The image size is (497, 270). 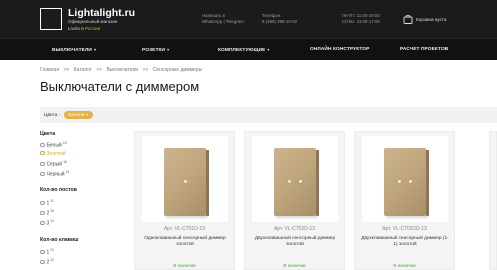 I want to click on nav-item-components: КОМПЛЕКТУЮЩИЕ ▾, so click(x=244, y=50).